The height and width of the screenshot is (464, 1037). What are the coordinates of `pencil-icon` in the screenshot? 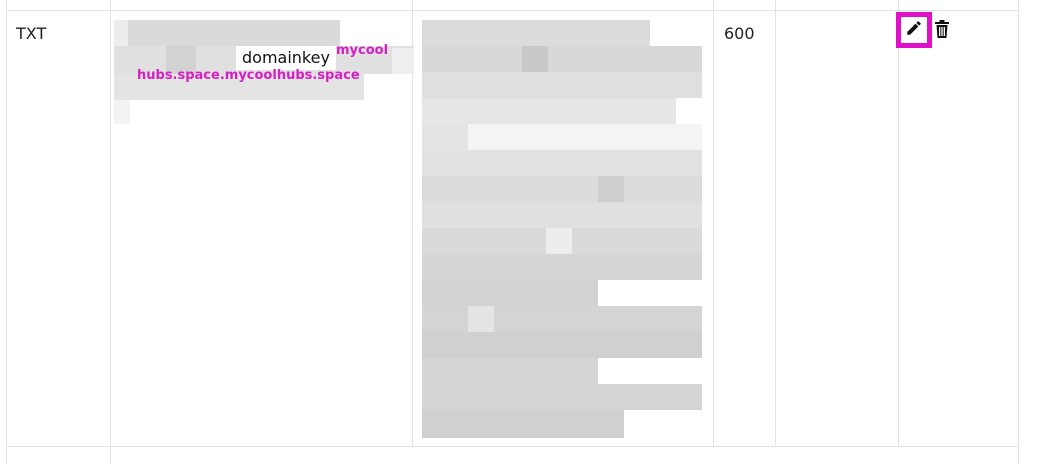 It's located at (914, 30).